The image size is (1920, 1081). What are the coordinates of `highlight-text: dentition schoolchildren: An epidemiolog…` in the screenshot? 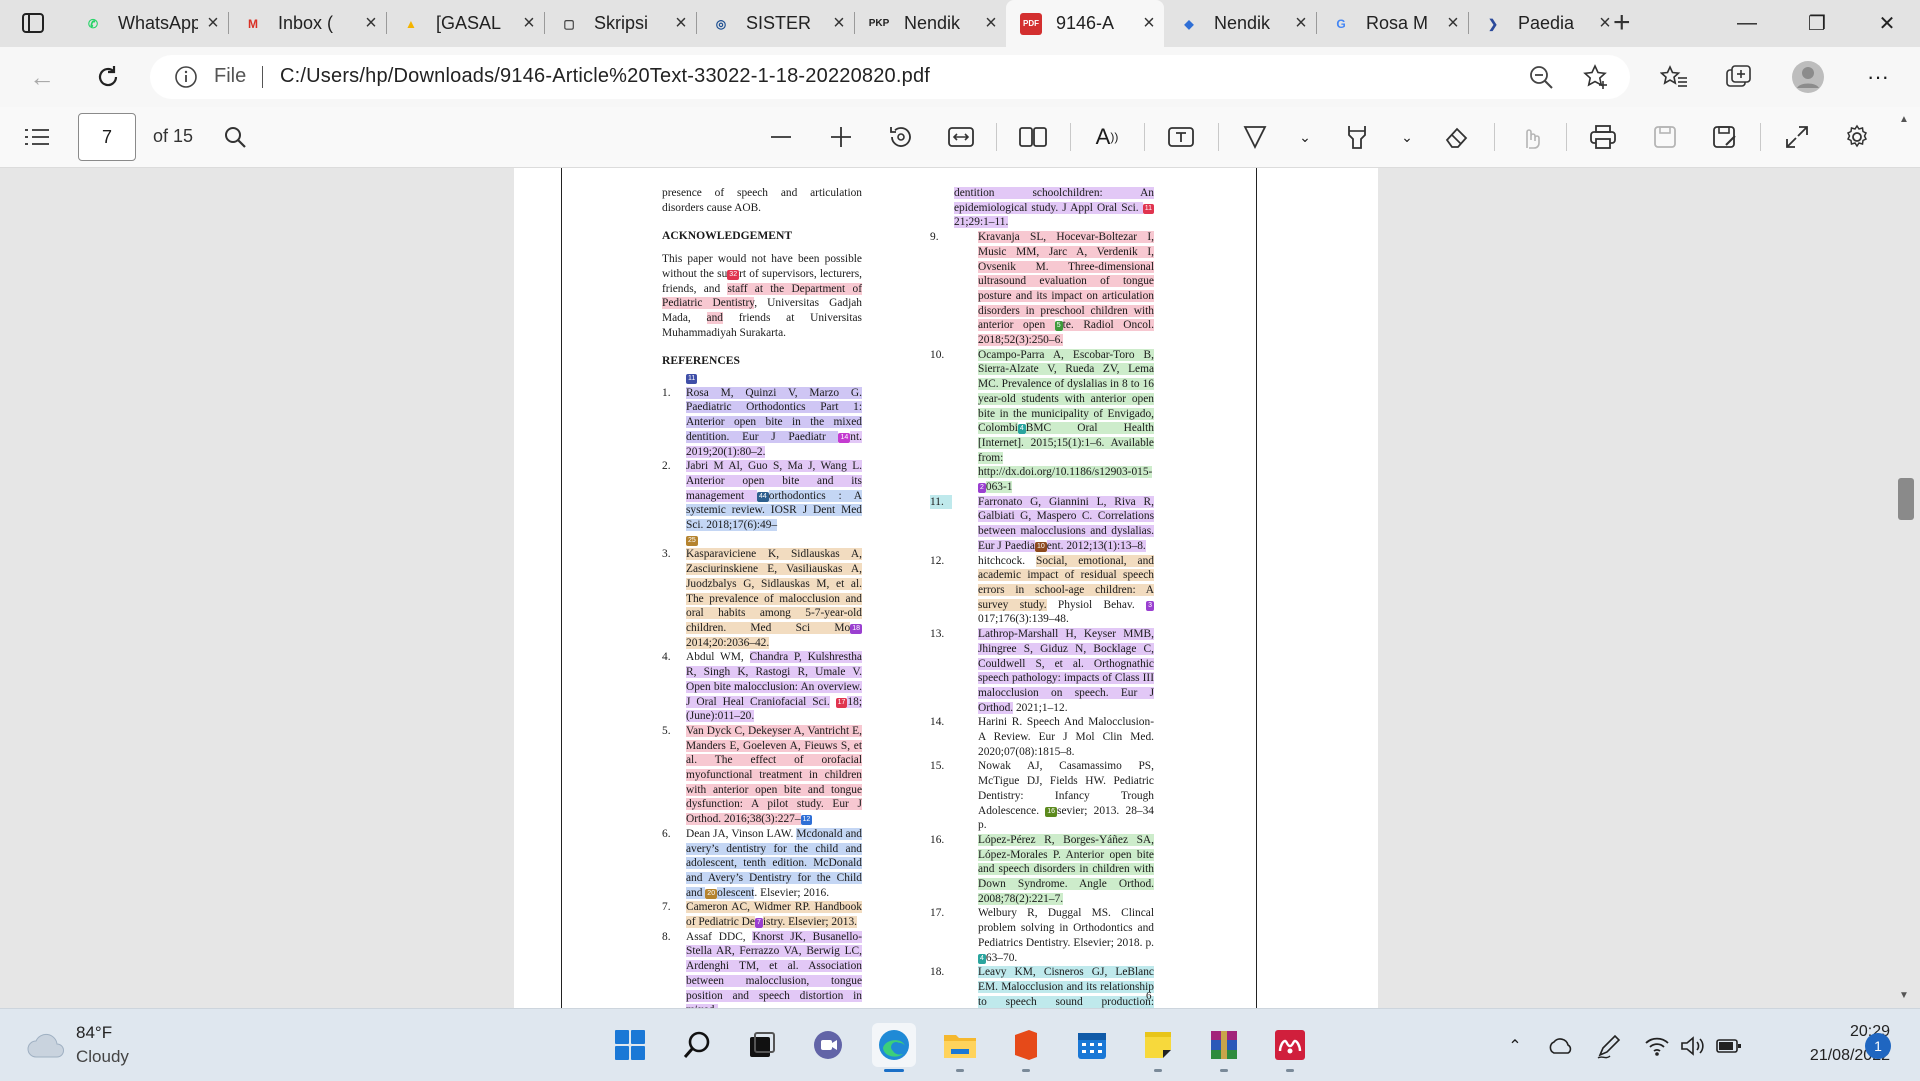 It's located at (1054, 200).